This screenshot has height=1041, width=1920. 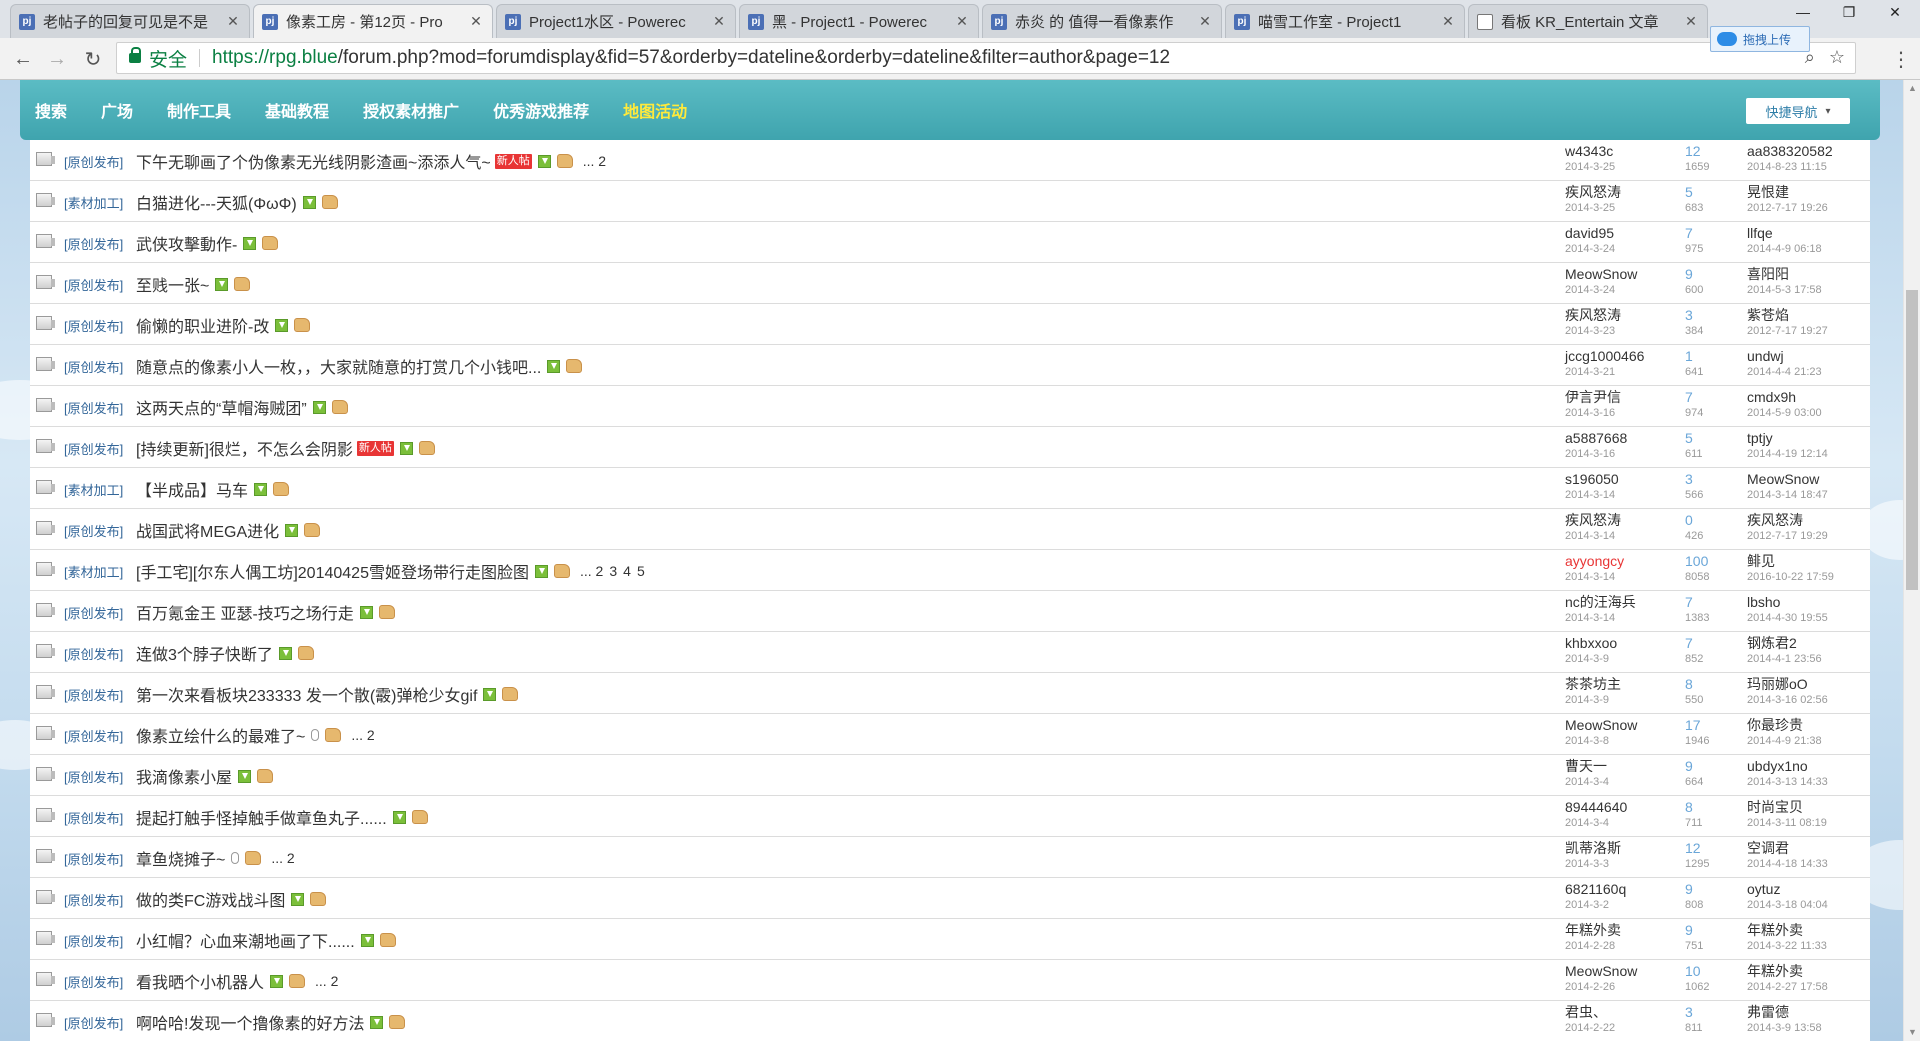 What do you see at coordinates (332, 571) in the screenshot?
I see `thread-title-link: [手工宅][尔东人偶工坊]20140425雪姬登场带行走图脸图` at bounding box center [332, 571].